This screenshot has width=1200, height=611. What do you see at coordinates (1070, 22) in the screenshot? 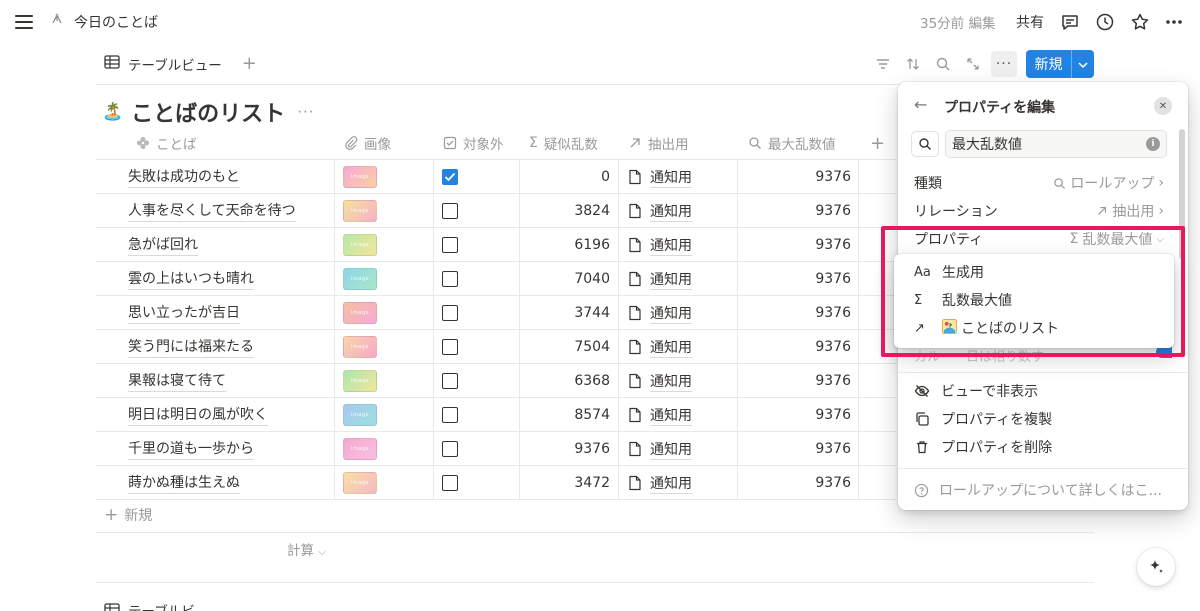
I see `comment-icon` at bounding box center [1070, 22].